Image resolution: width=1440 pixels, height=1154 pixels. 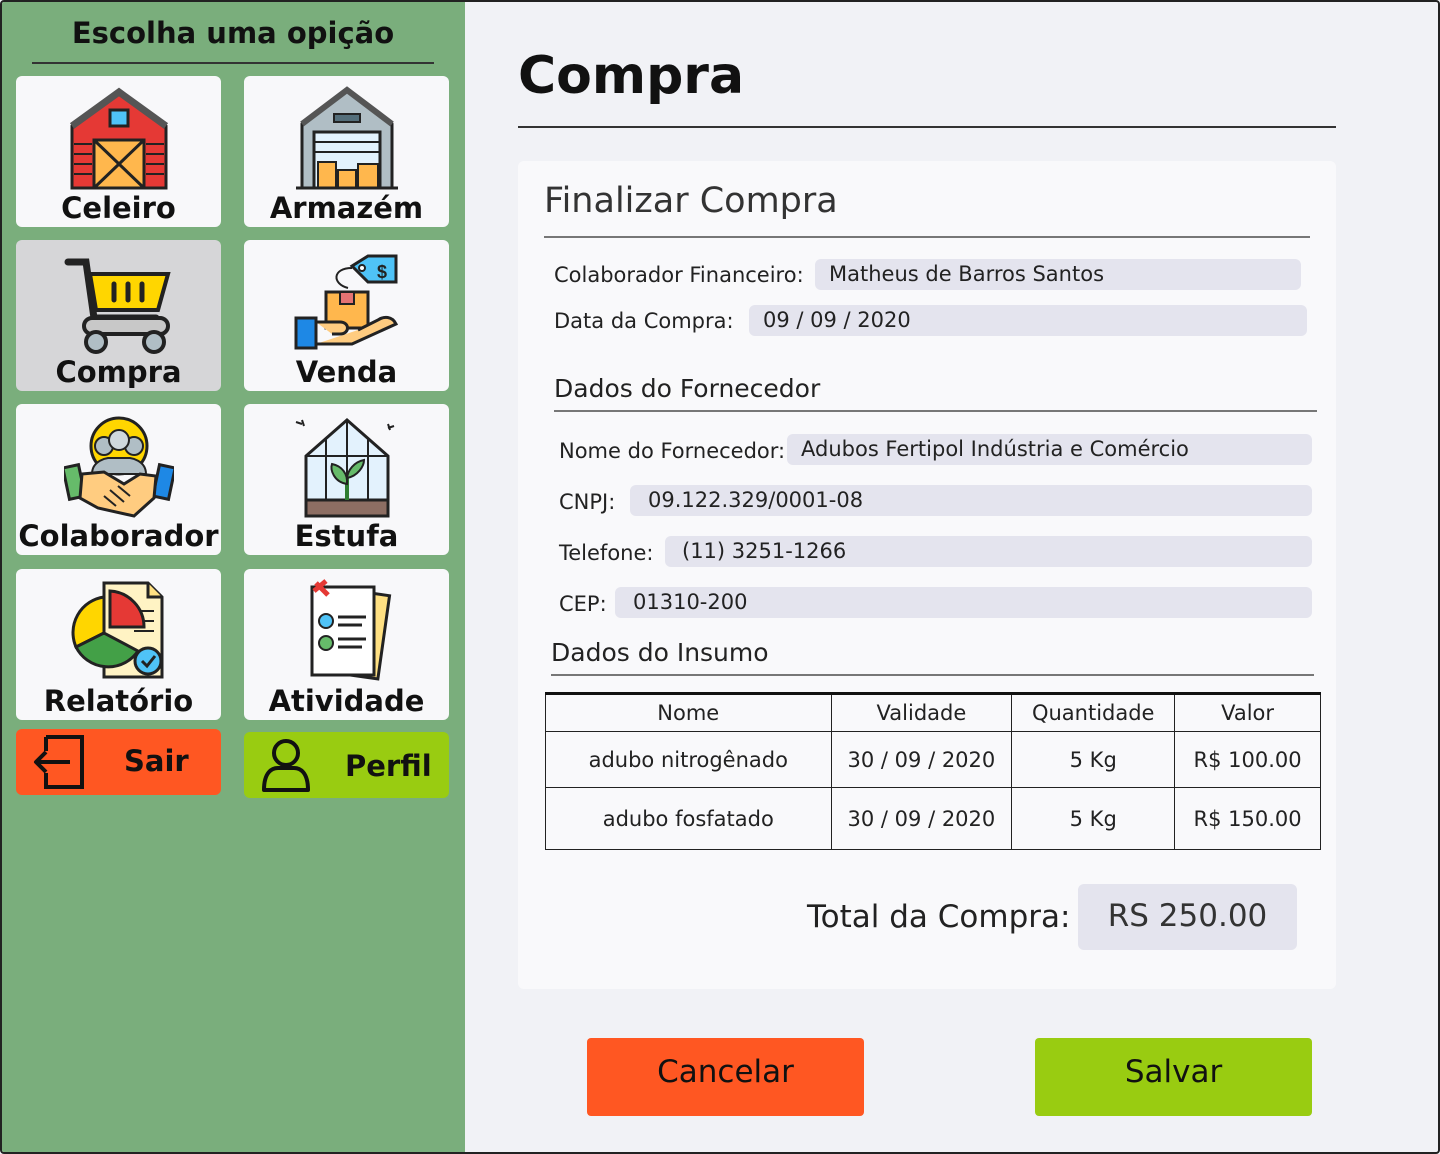 I want to click on form-title-divider, so click(x=927, y=237).